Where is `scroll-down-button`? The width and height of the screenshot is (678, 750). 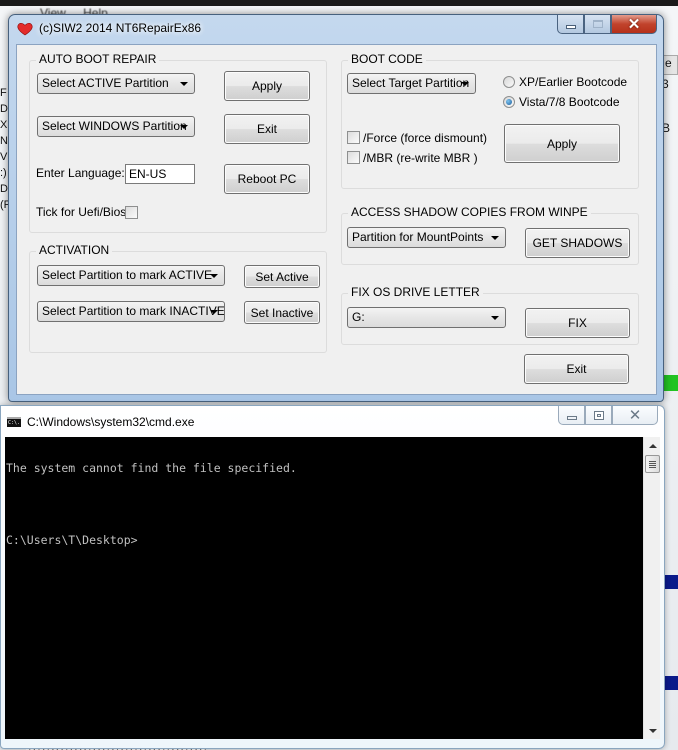
scroll-down-button is located at coordinates (652, 730).